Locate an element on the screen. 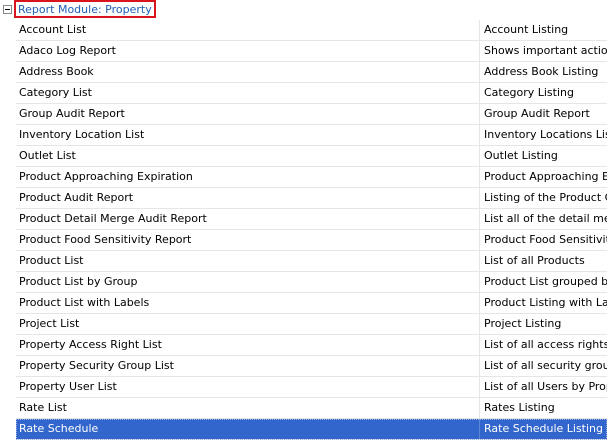 Image resolution: width=607 pixels, height=444 pixels. report-name-cell: Property Access Right List is located at coordinates (248, 345).